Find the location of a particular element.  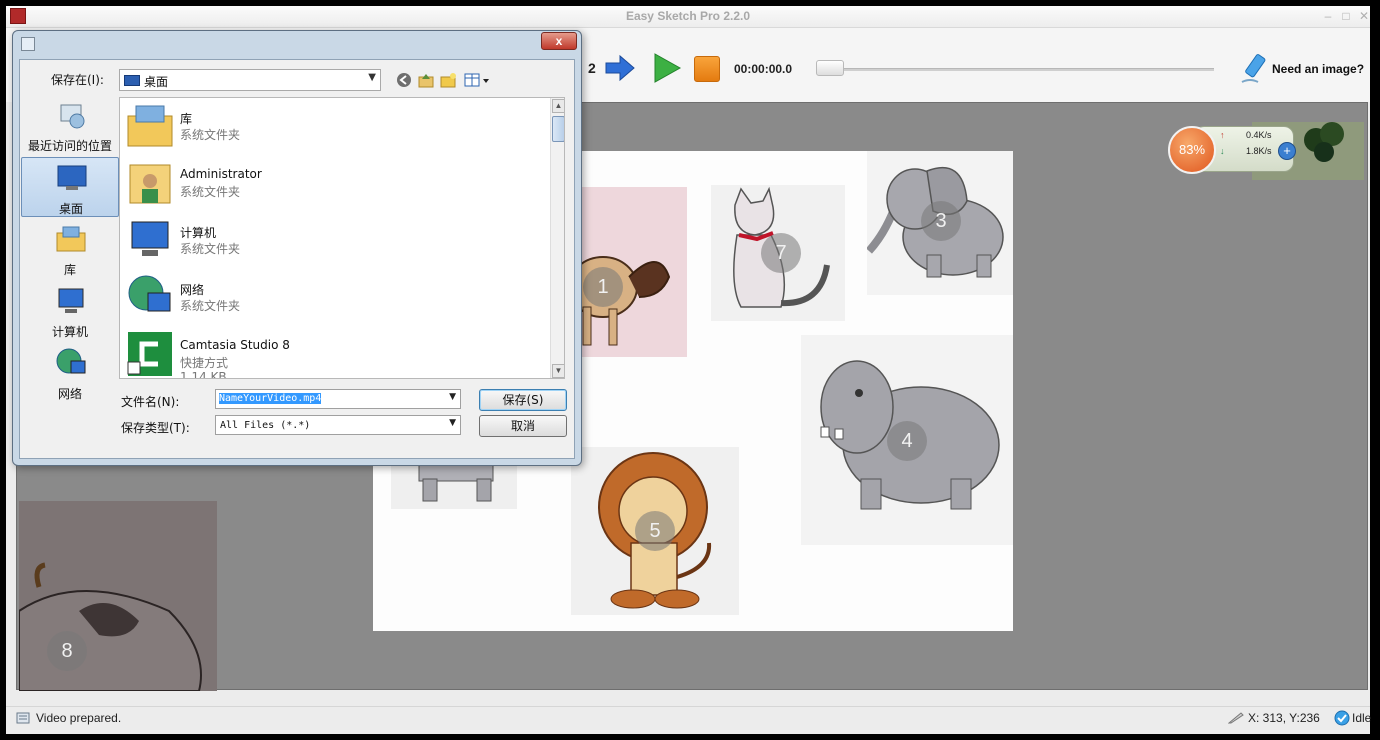

place-network: 网络 is located at coordinates (70, 373).